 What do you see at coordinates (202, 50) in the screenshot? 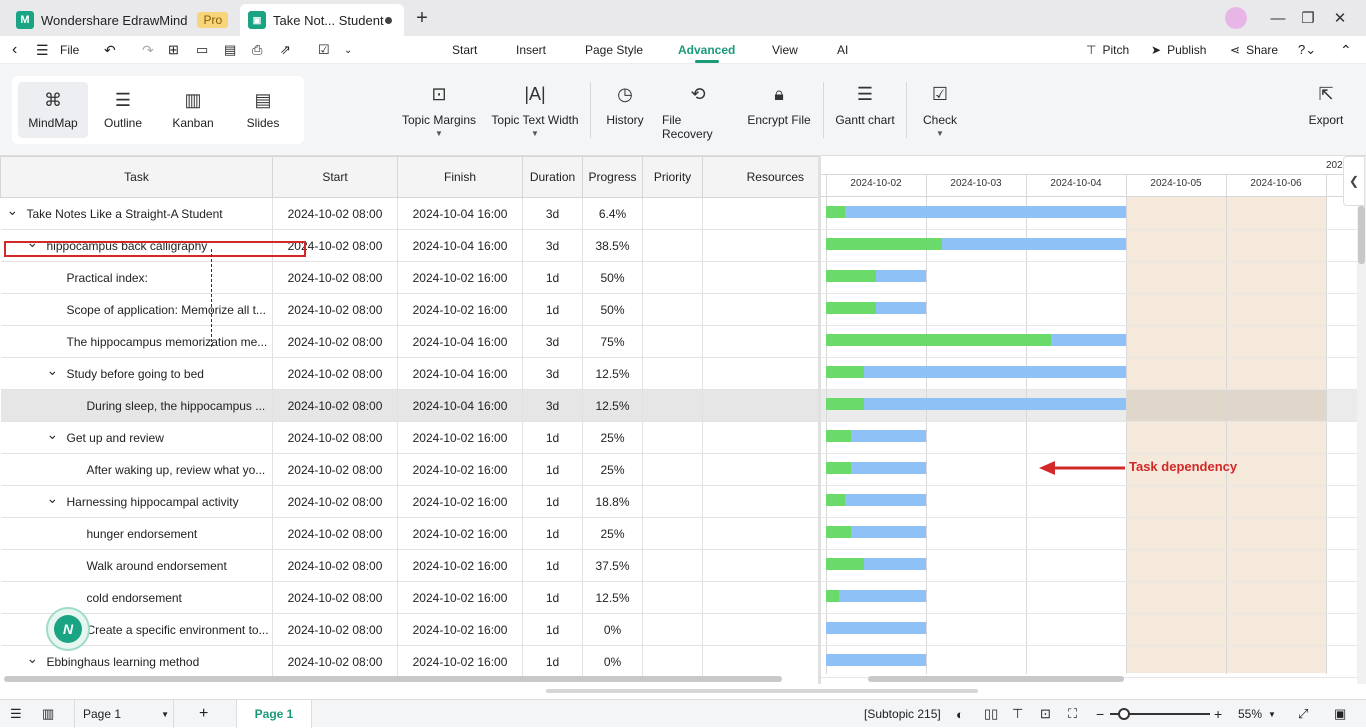
I see `open-folder-icon: ▭` at bounding box center [202, 50].